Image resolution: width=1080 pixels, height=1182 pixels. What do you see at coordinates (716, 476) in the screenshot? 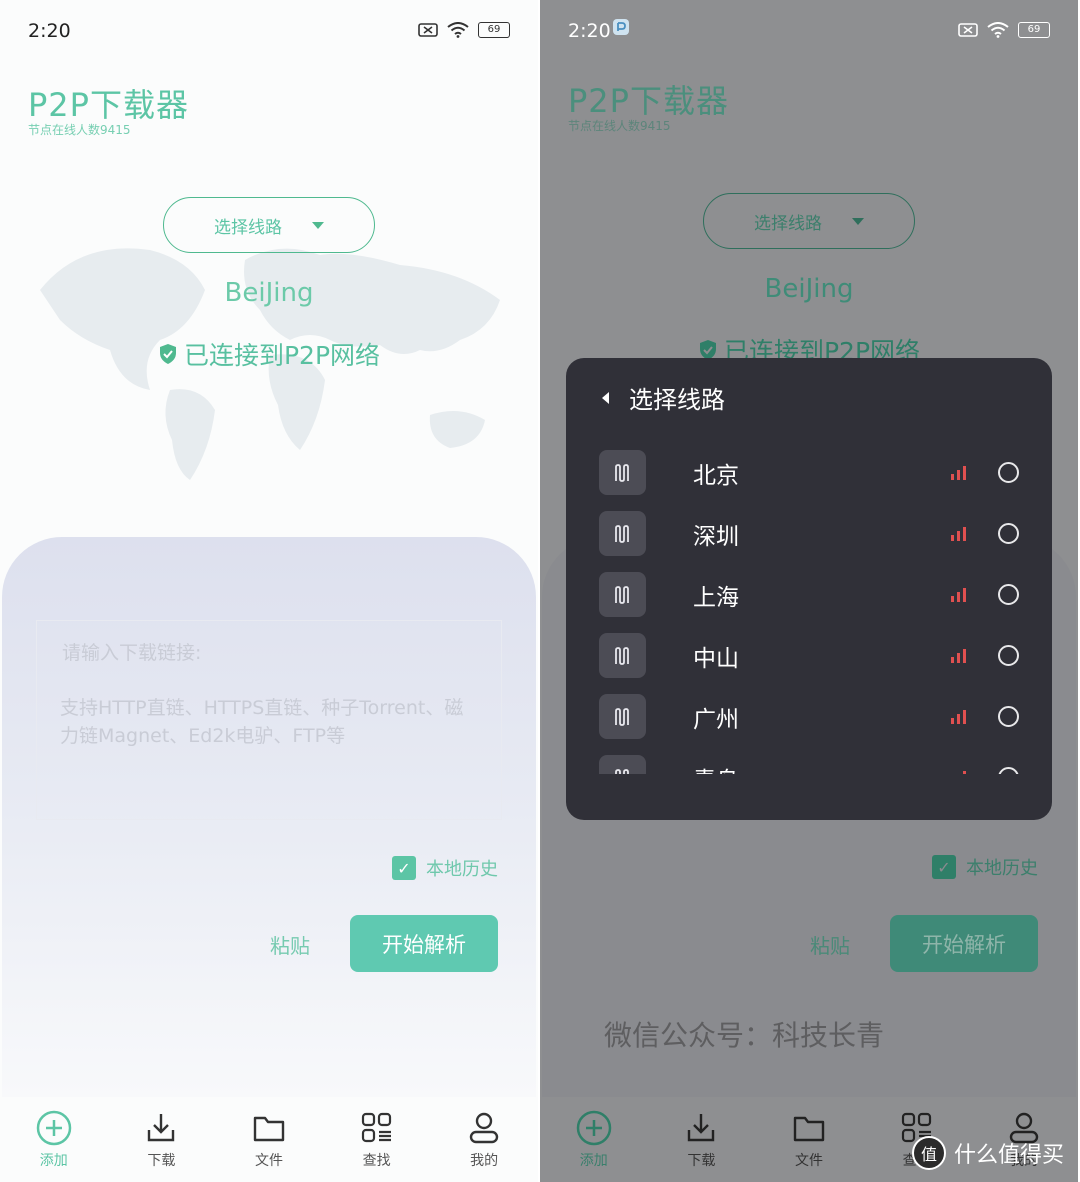
I see `route-name: 北京` at bounding box center [716, 476].